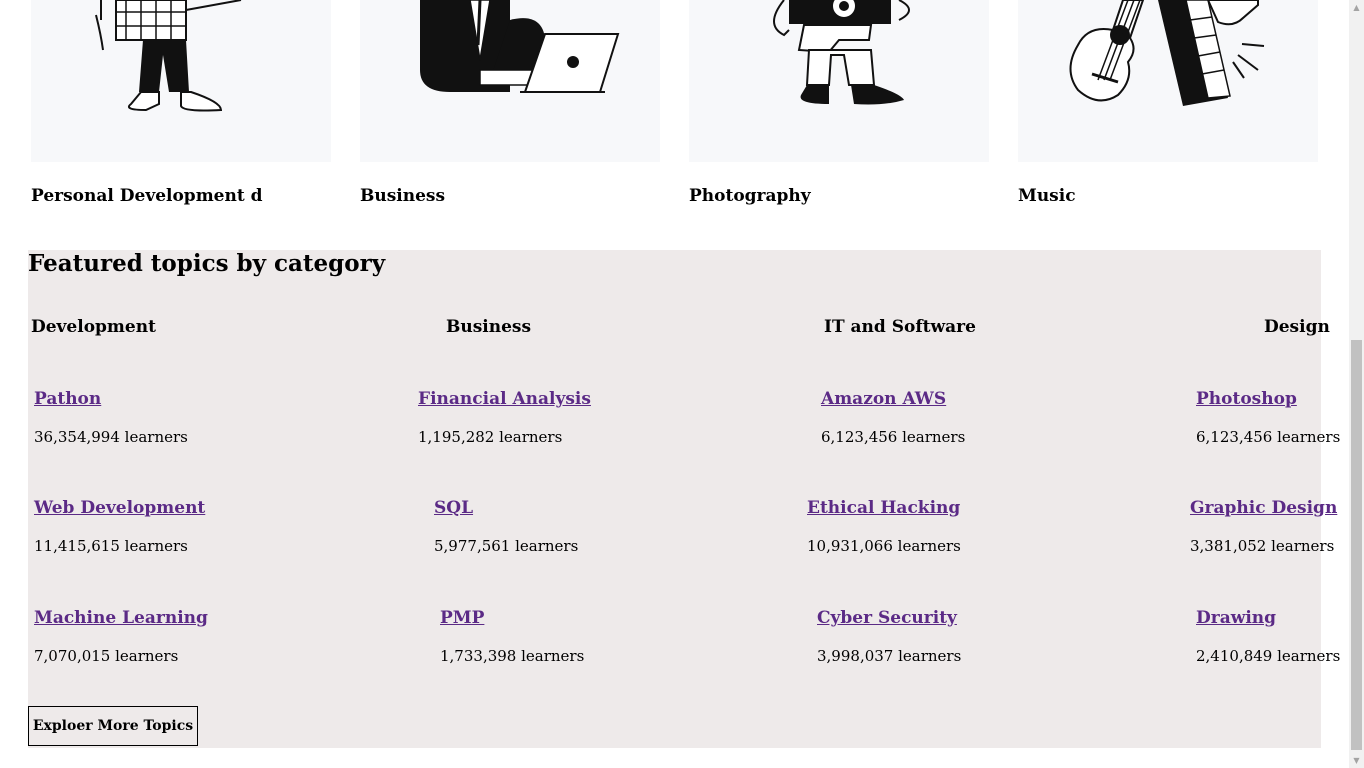 The height and width of the screenshot is (768, 1364). I want to click on topic-item: SQL 5,977,561 learners, so click(506, 526).